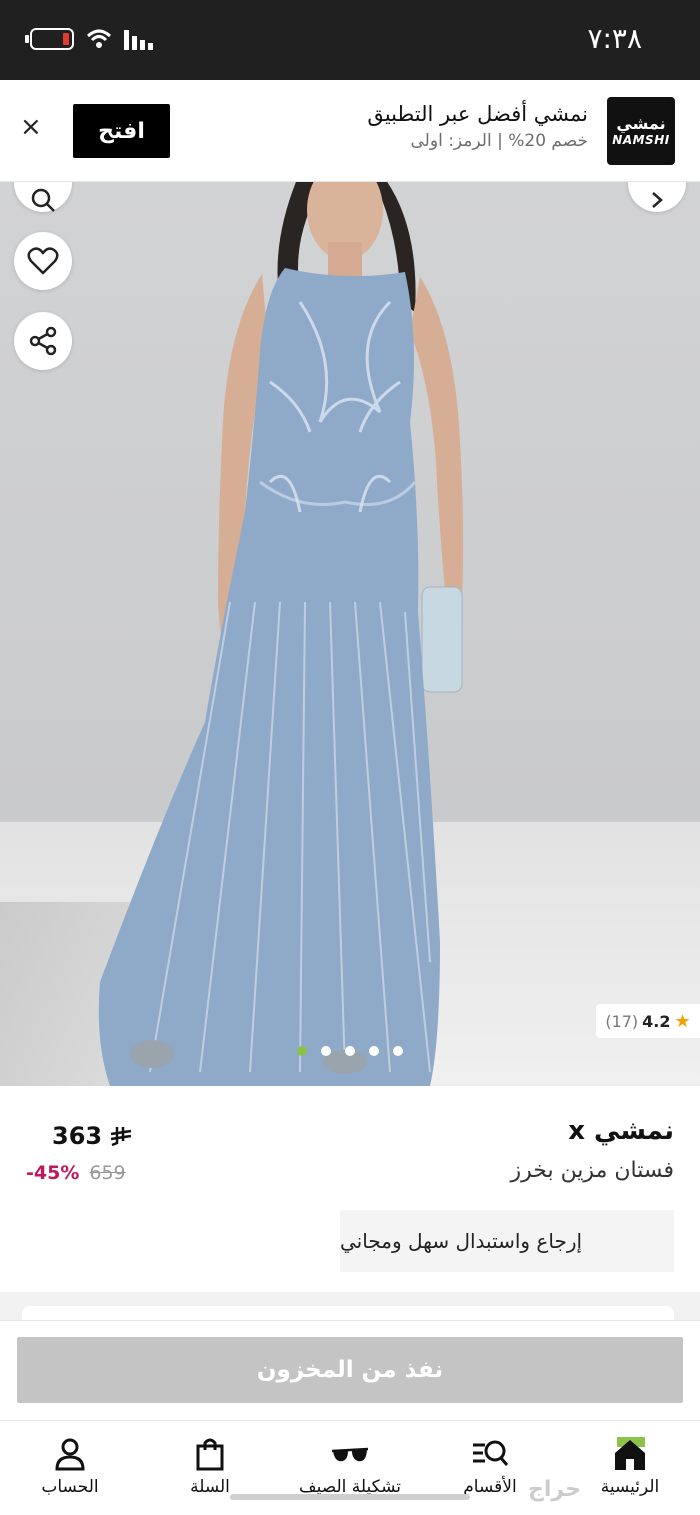  I want to click on nav-label-bag: السلة, so click(210, 1487).